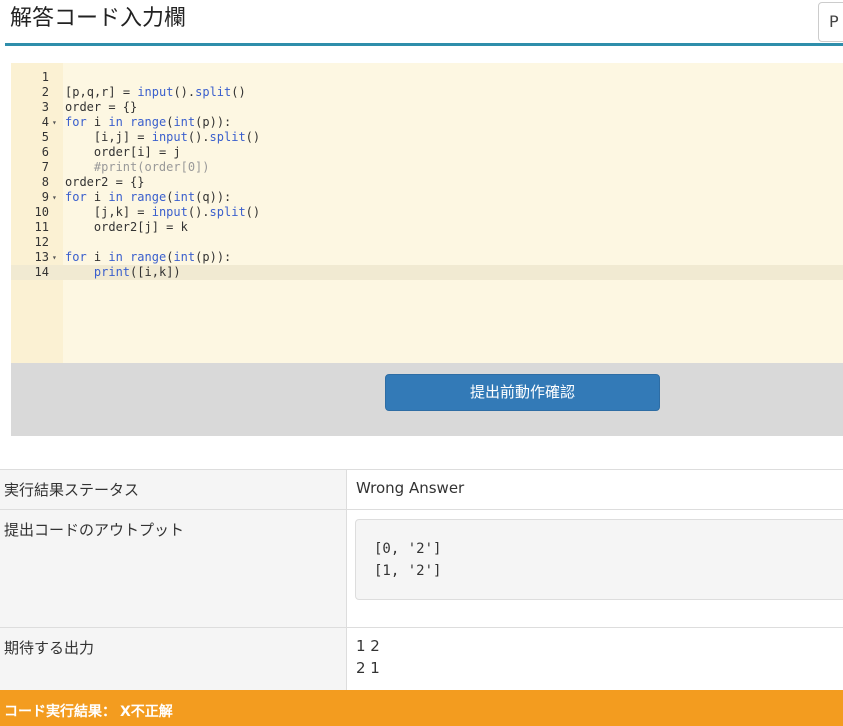  I want to click on line-number: 4, so click(45, 122).